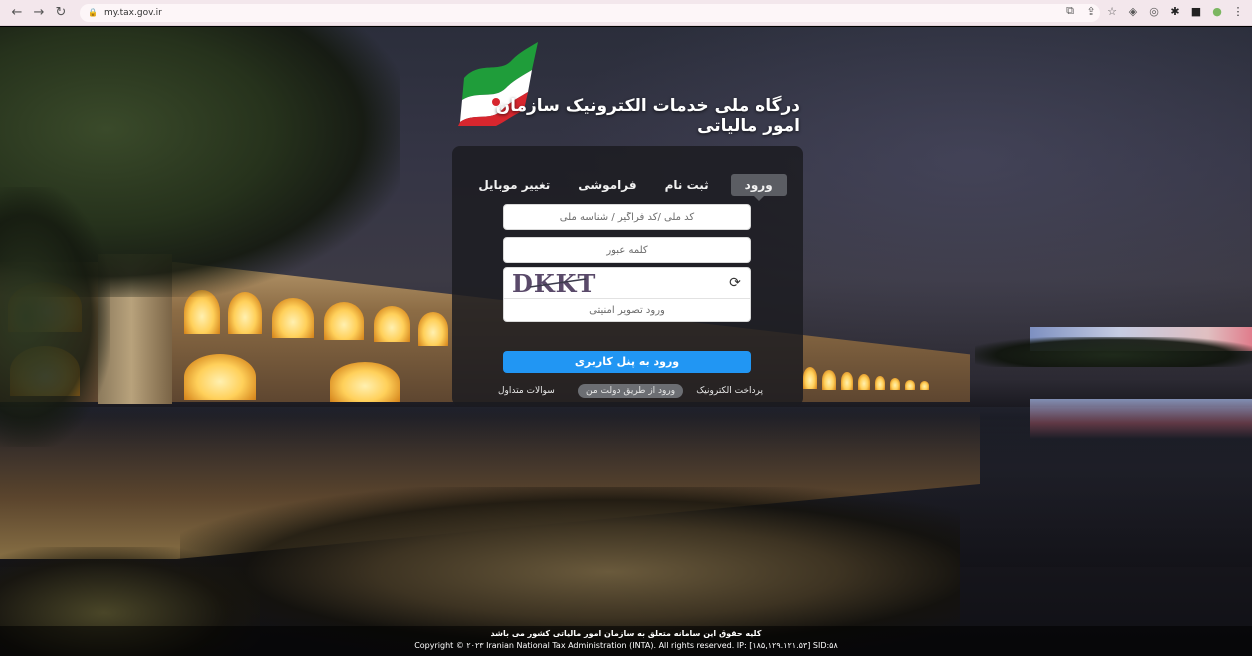 The image size is (1252, 656). I want to click on puzzle-extensions-icon: ✱, so click(1175, 11).